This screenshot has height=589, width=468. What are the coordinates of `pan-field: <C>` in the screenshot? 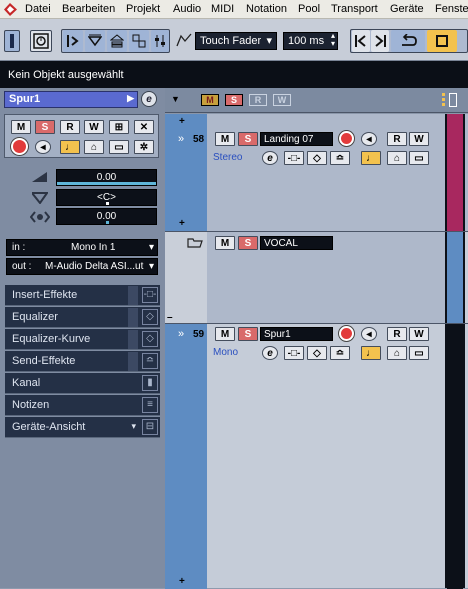 It's located at (106, 197).